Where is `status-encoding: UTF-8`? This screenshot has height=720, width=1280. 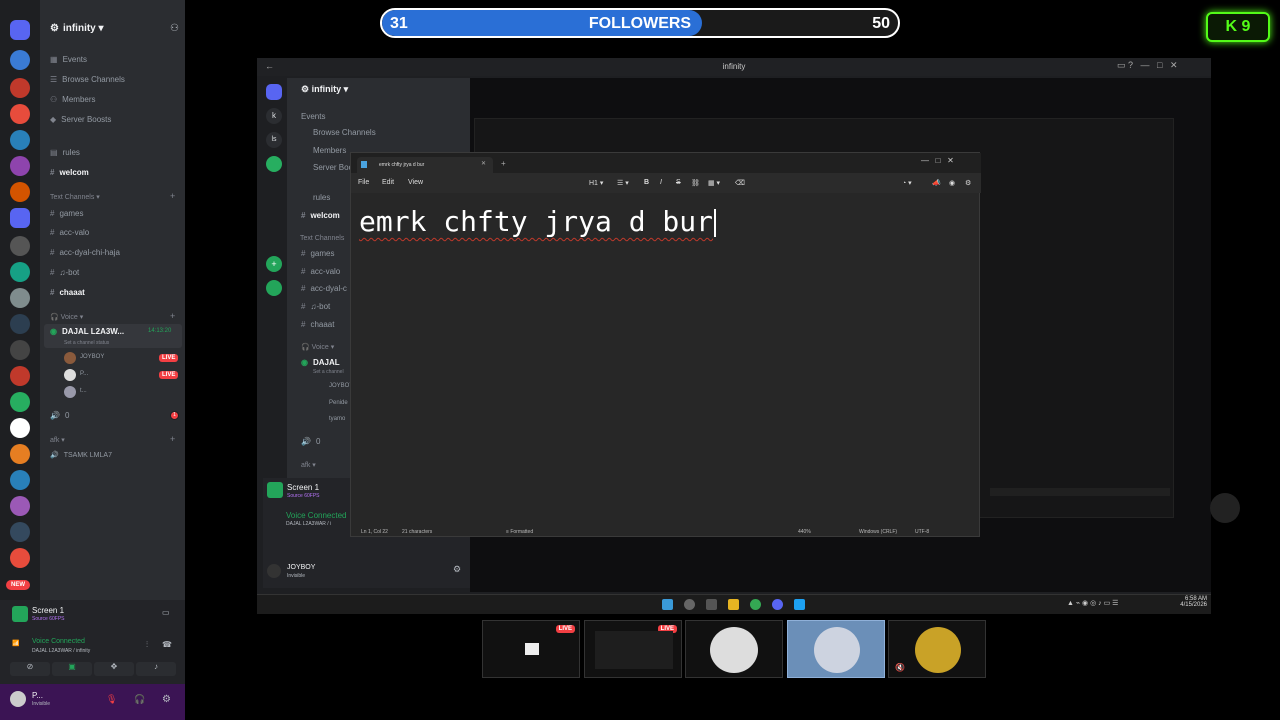 status-encoding: UTF-8 is located at coordinates (922, 532).